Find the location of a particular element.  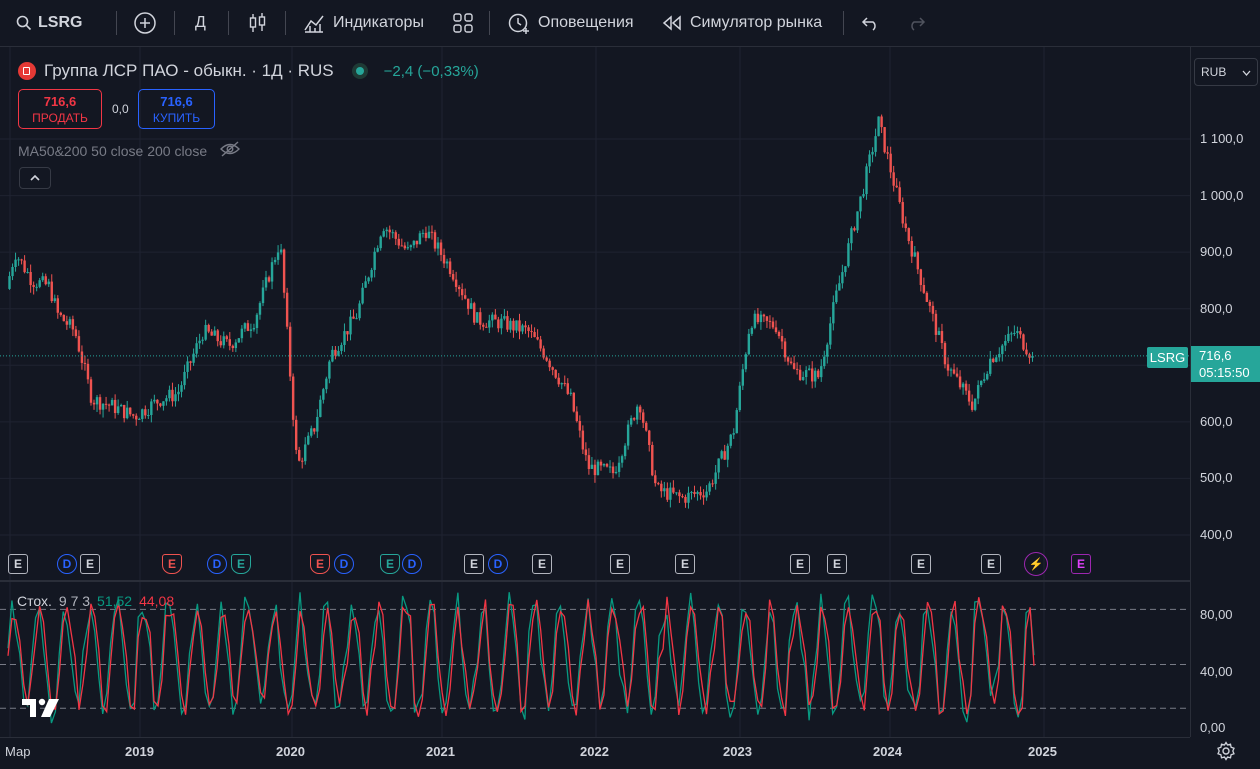

compare-symbol-button is located at coordinates (145, 23).